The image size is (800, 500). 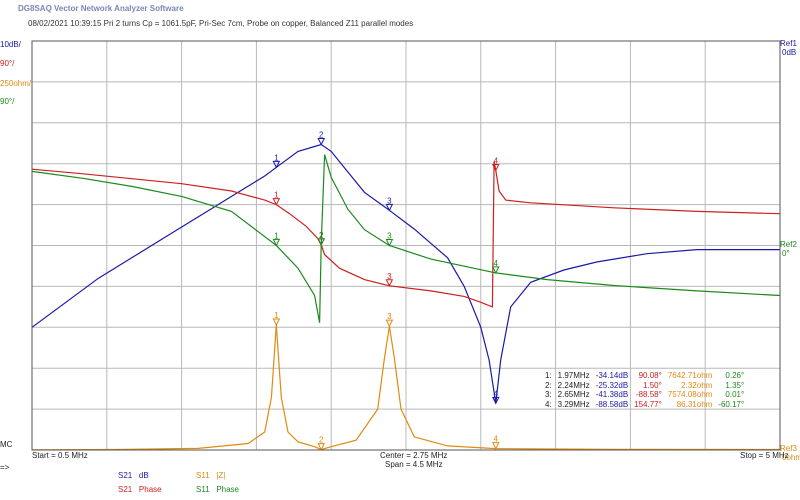 I want to click on marker-cell: -41.38dB, so click(x=612, y=394).